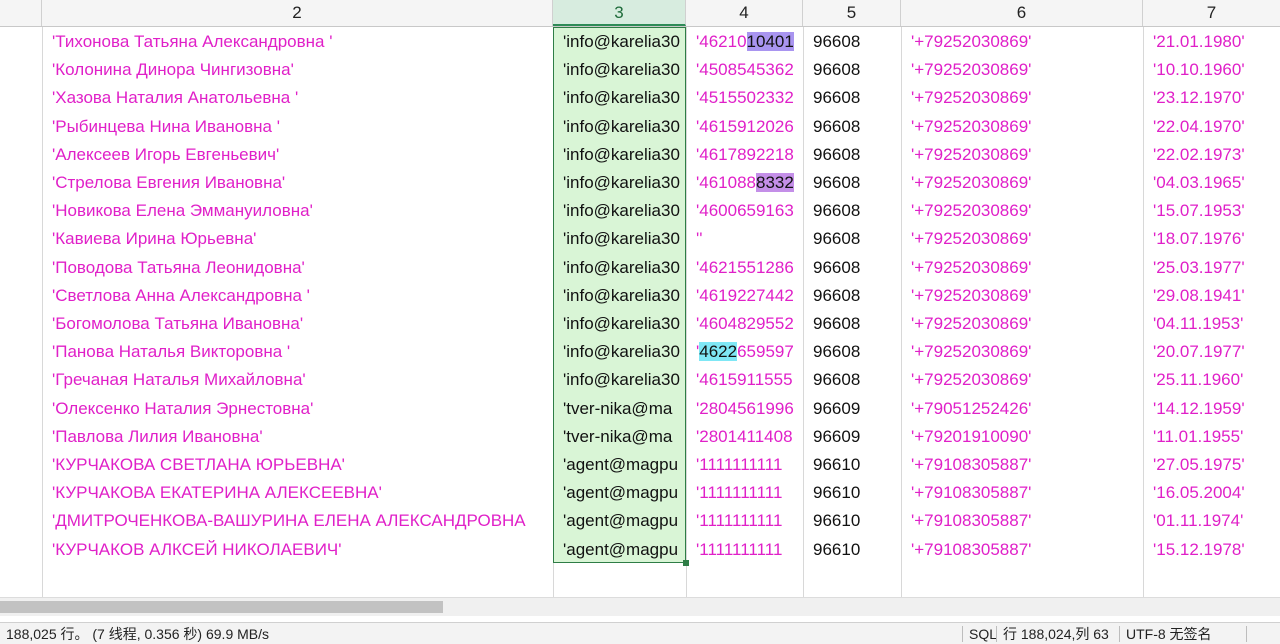 This screenshot has height=644, width=1280. What do you see at coordinates (744, 239) in the screenshot?
I see `cell-document: ''` at bounding box center [744, 239].